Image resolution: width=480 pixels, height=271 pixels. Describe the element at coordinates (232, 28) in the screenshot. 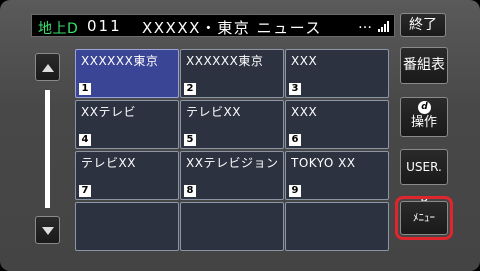

I see `station-program-title: XXXXX・東京 ニュース` at that location.